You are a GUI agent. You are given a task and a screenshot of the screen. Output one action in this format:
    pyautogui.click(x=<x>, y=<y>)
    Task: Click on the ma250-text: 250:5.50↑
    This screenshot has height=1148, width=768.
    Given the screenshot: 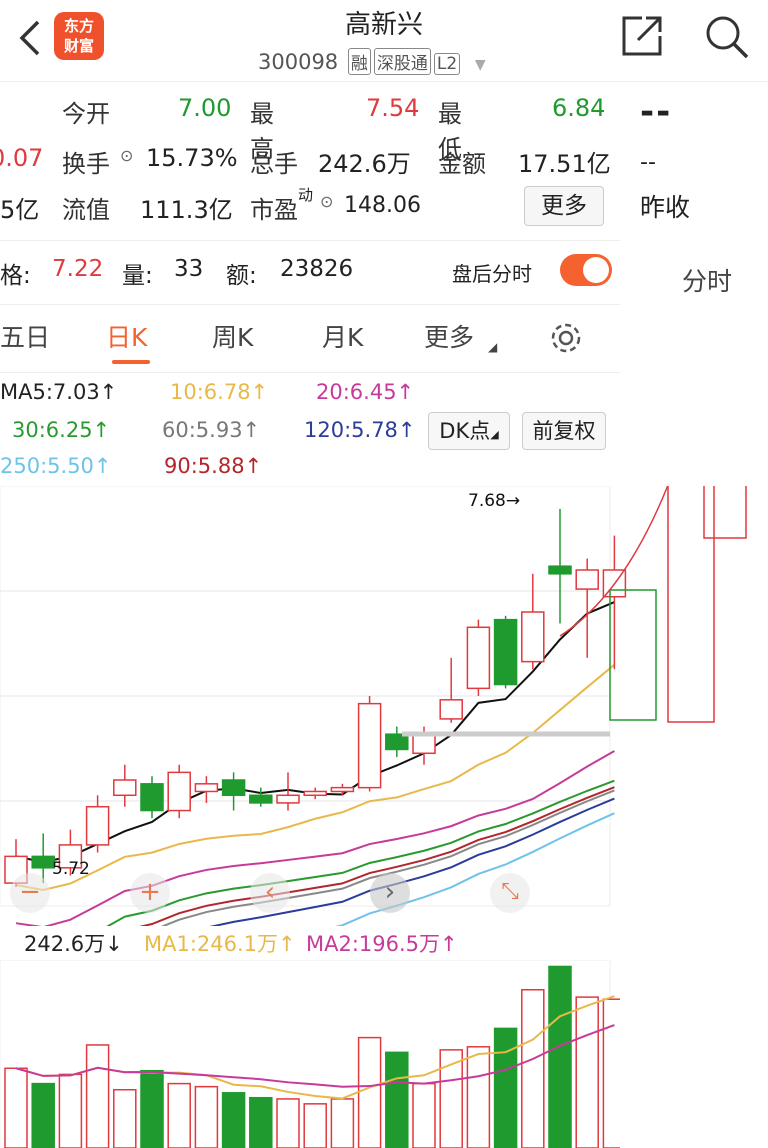 What is the action you would take?
    pyautogui.click(x=56, y=466)
    